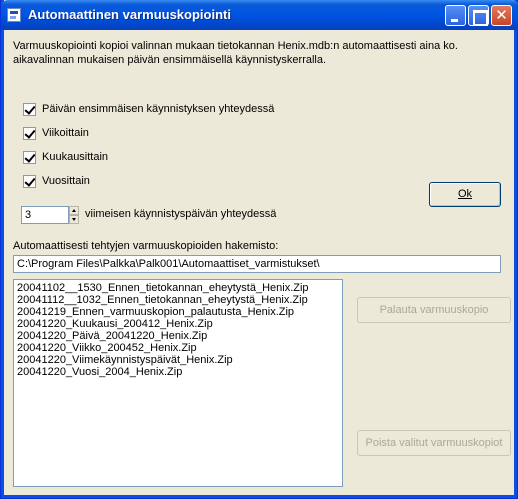 The height and width of the screenshot is (499, 518). What do you see at coordinates (178, 372) in the screenshot?
I see `list-item: 20041220_Vuosi_2004_Henix.Zip` at bounding box center [178, 372].